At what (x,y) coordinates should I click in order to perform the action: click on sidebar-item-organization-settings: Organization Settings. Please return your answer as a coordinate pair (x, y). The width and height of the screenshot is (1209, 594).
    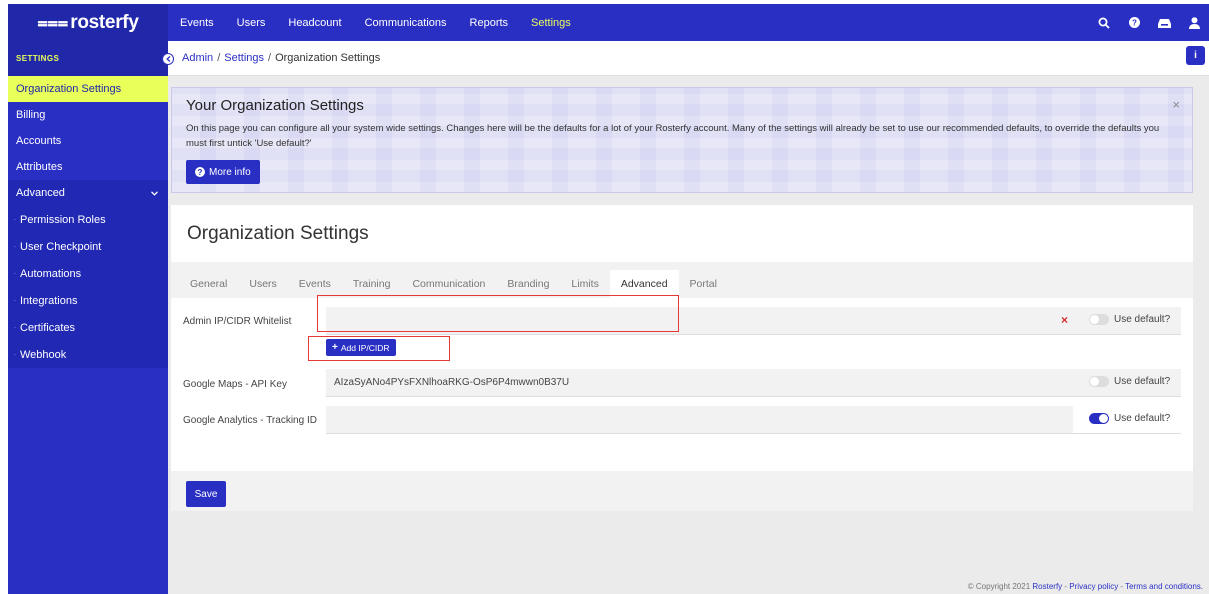
    Looking at the image, I should click on (88, 89).